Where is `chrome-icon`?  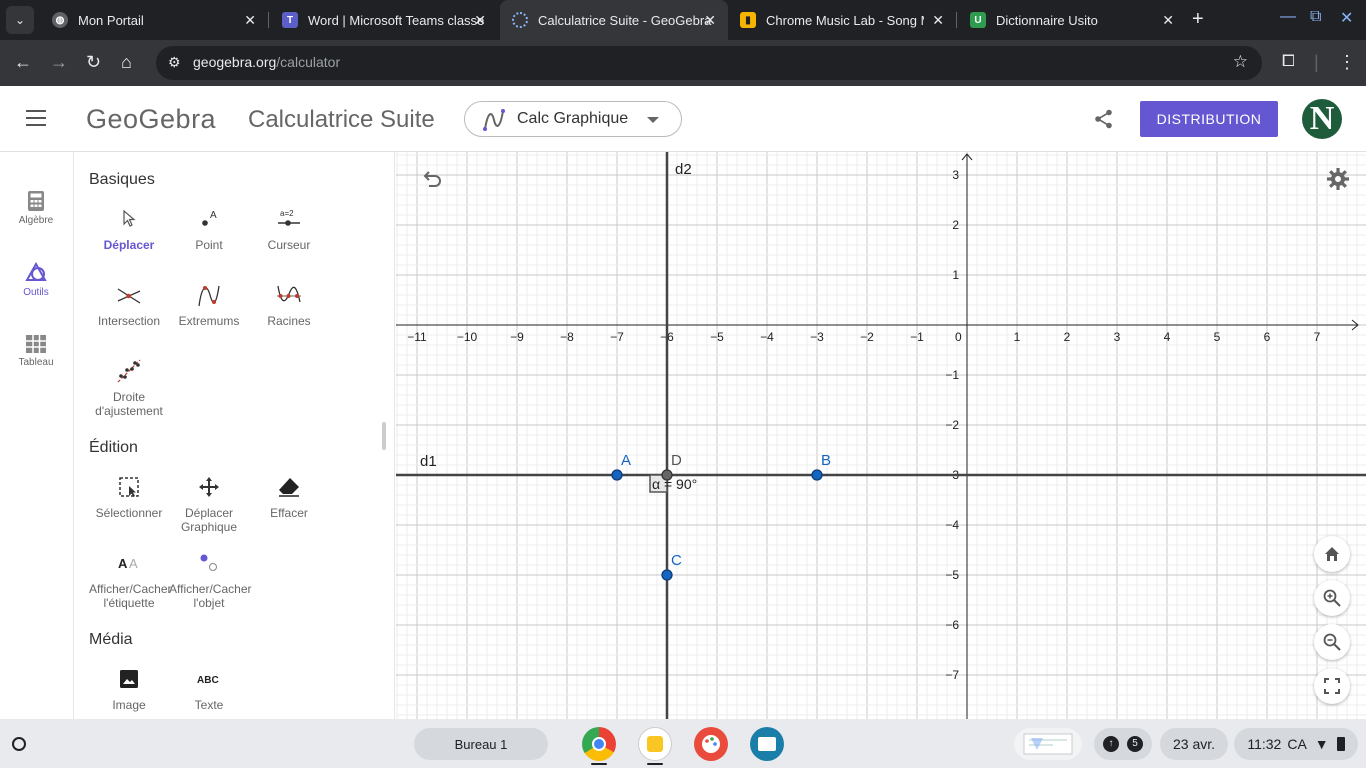 chrome-icon is located at coordinates (599, 744).